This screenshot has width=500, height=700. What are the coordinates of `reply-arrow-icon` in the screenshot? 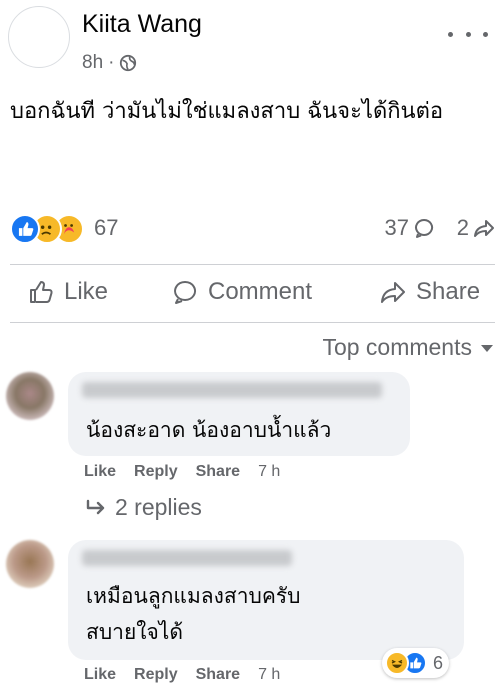 It's located at (95, 506).